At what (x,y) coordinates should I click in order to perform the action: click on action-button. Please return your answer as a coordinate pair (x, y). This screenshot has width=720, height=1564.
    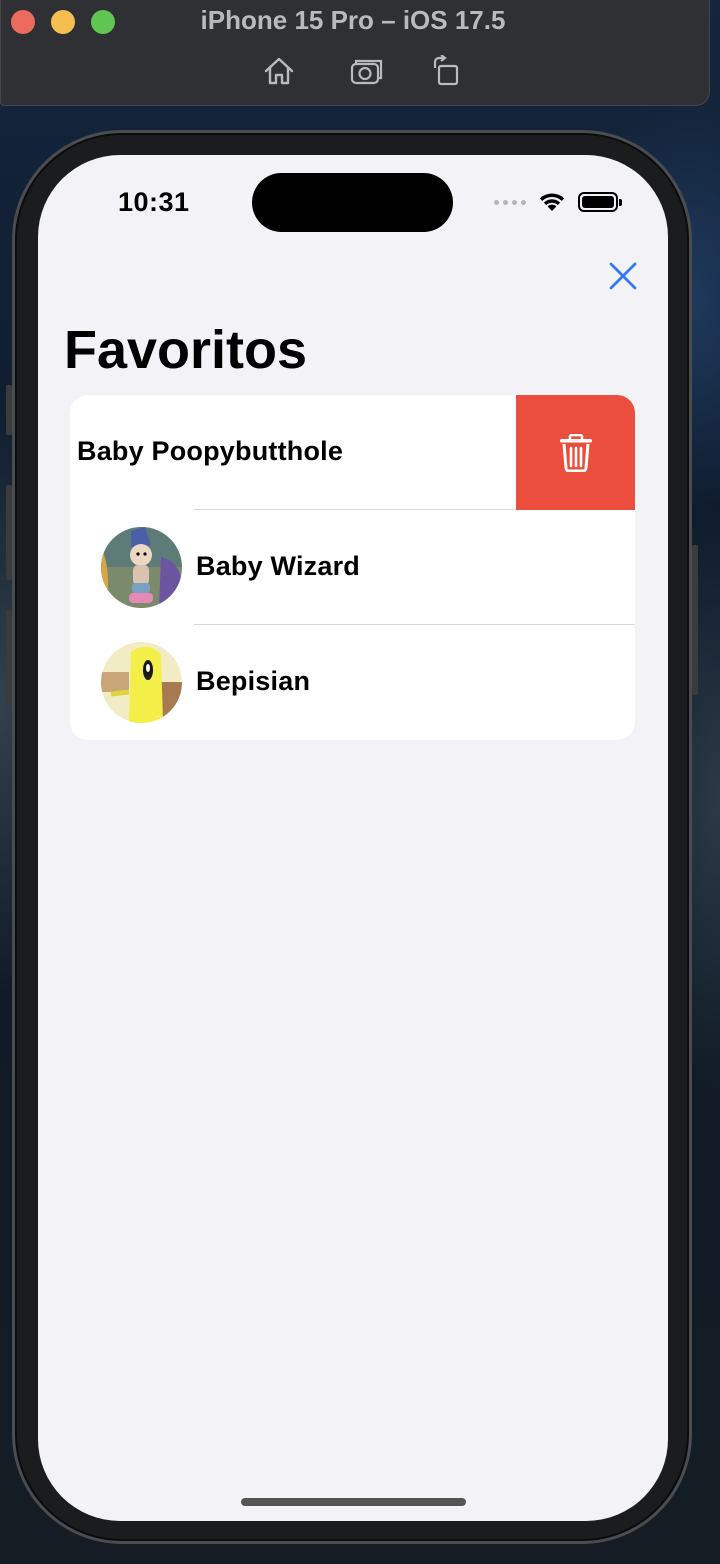
    Looking at the image, I should click on (9, 410).